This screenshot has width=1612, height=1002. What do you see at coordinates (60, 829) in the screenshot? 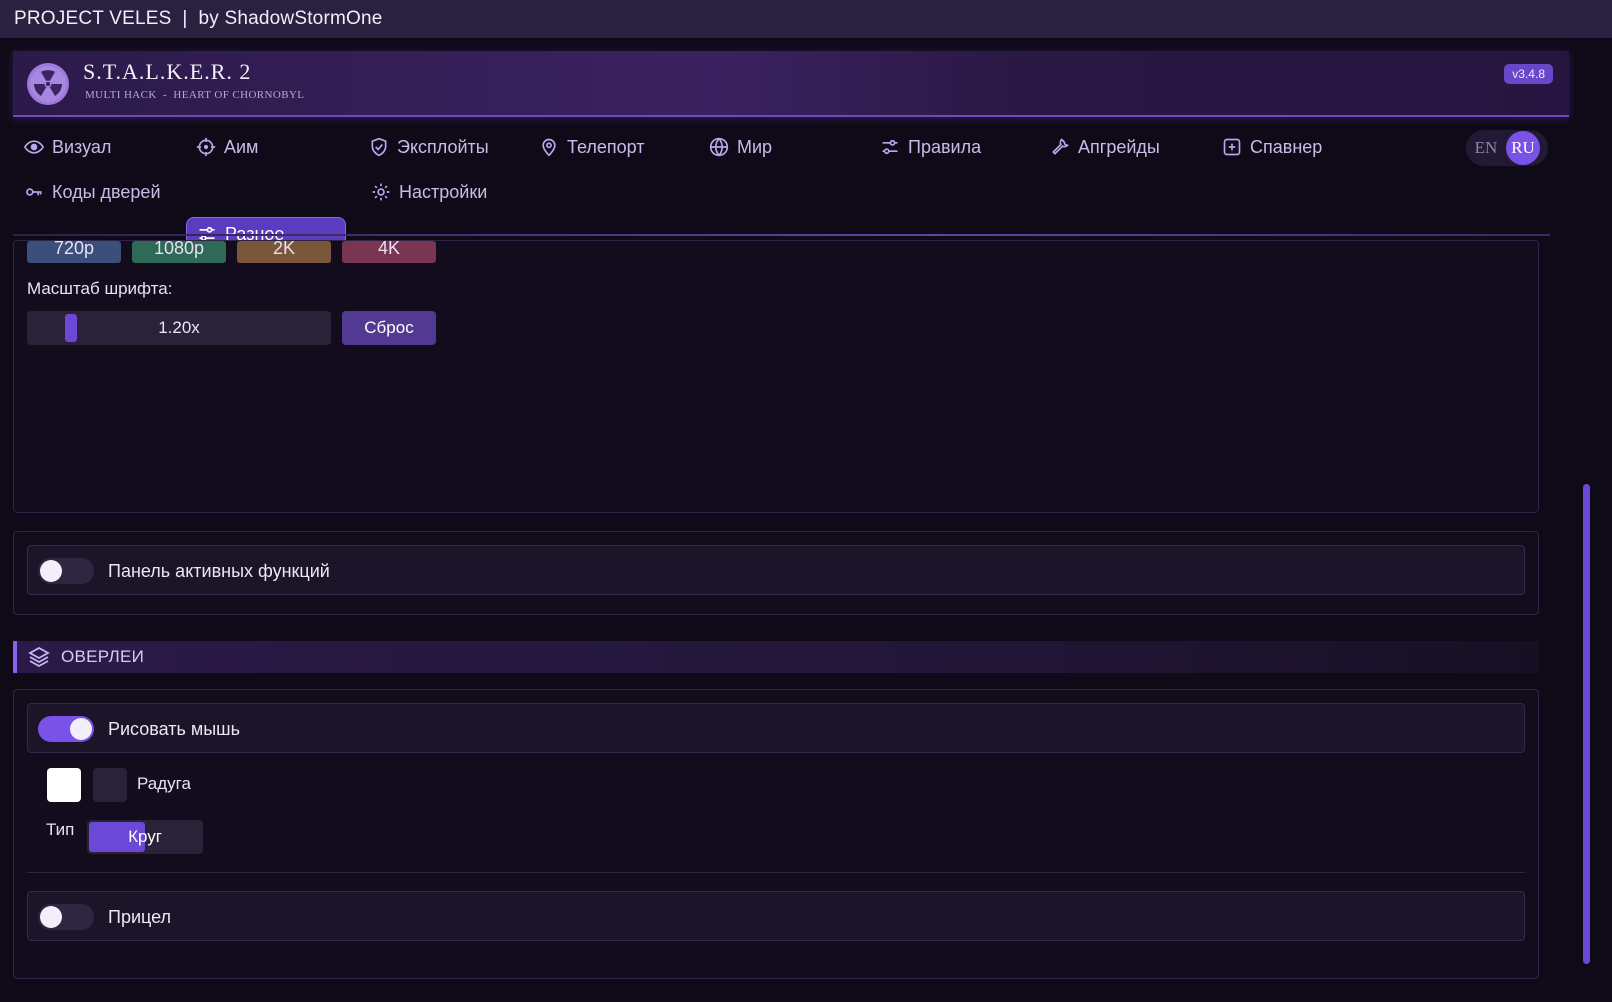
I see `type-label: Тип` at bounding box center [60, 829].